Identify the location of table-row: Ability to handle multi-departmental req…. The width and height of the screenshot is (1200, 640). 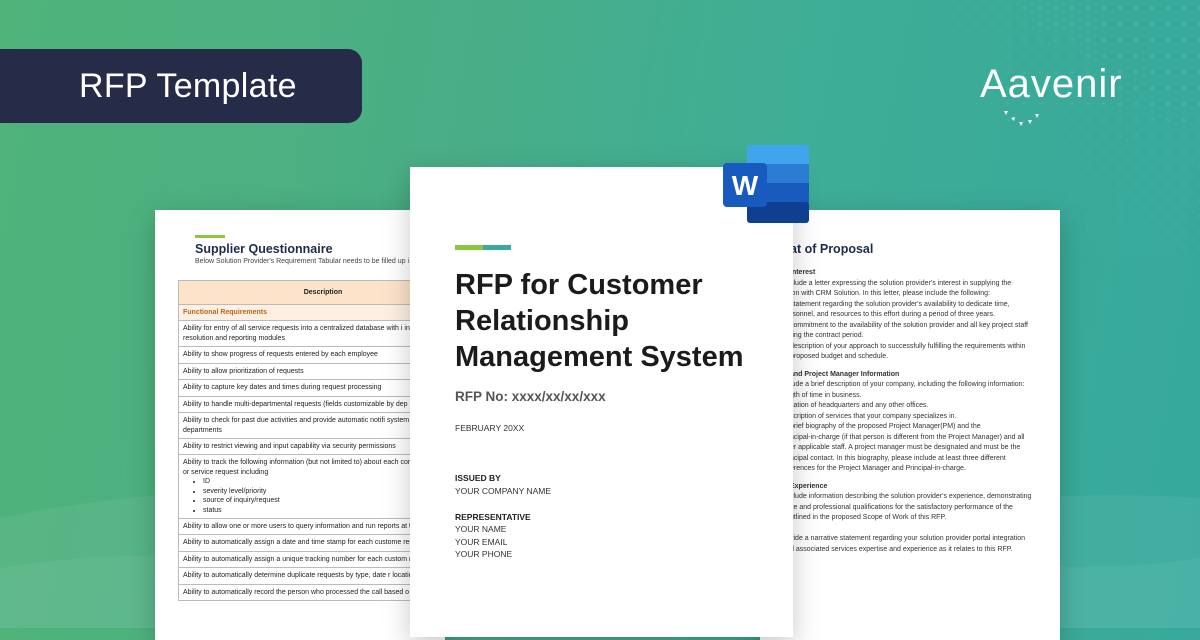
(311, 404).